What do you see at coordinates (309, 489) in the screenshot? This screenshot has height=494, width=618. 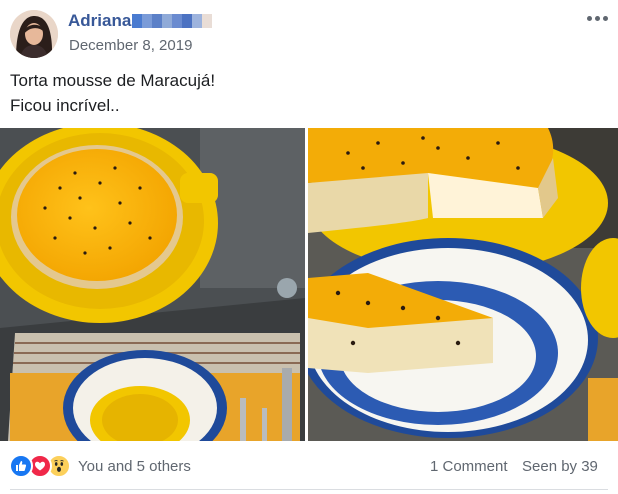 I see `footer-divider` at bounding box center [309, 489].